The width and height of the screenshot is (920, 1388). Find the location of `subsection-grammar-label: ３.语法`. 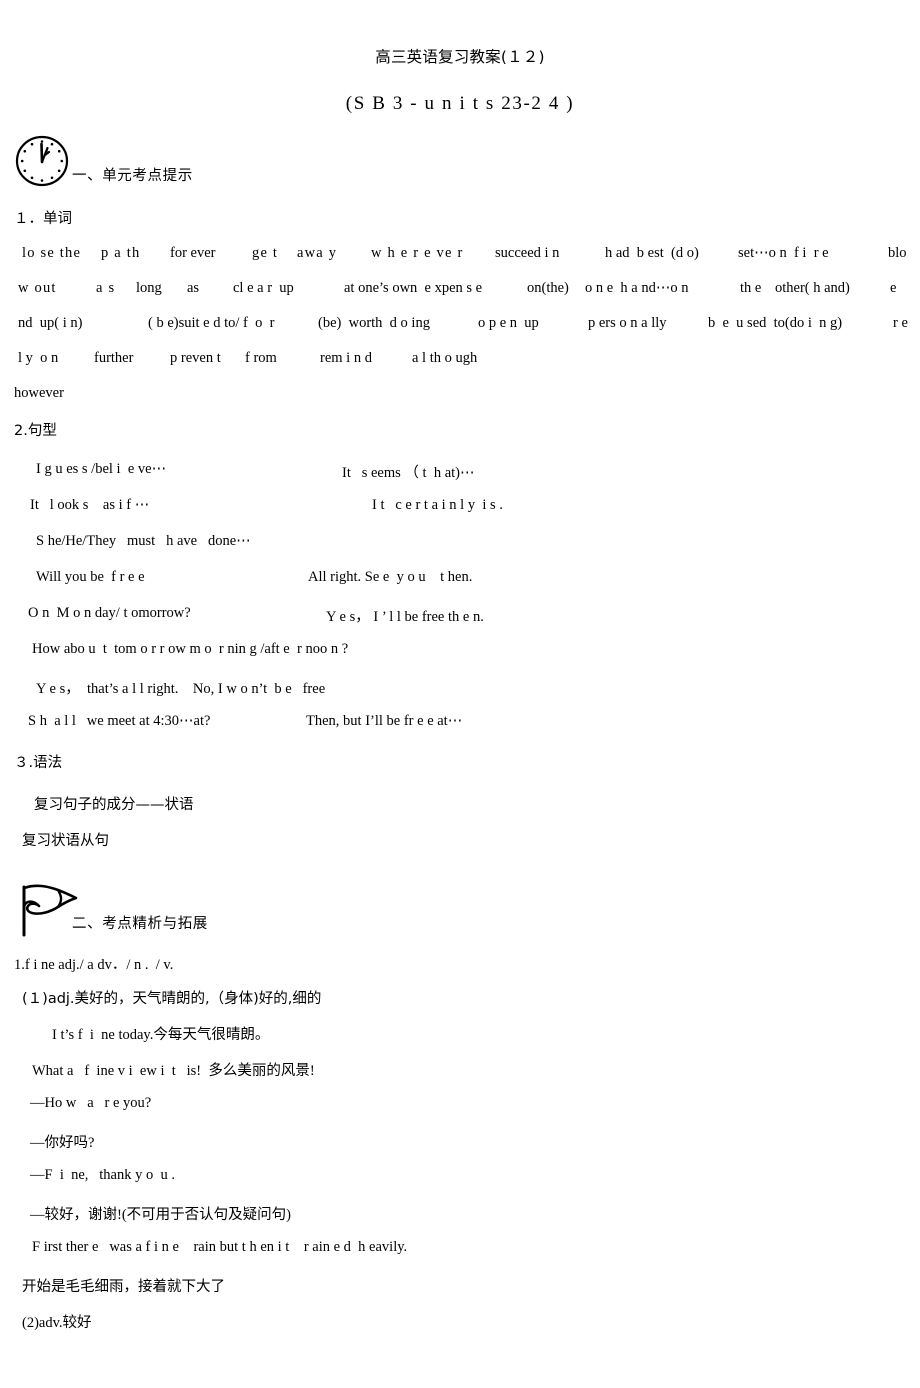

subsection-grammar-label: ３.语法 is located at coordinates (38, 763).